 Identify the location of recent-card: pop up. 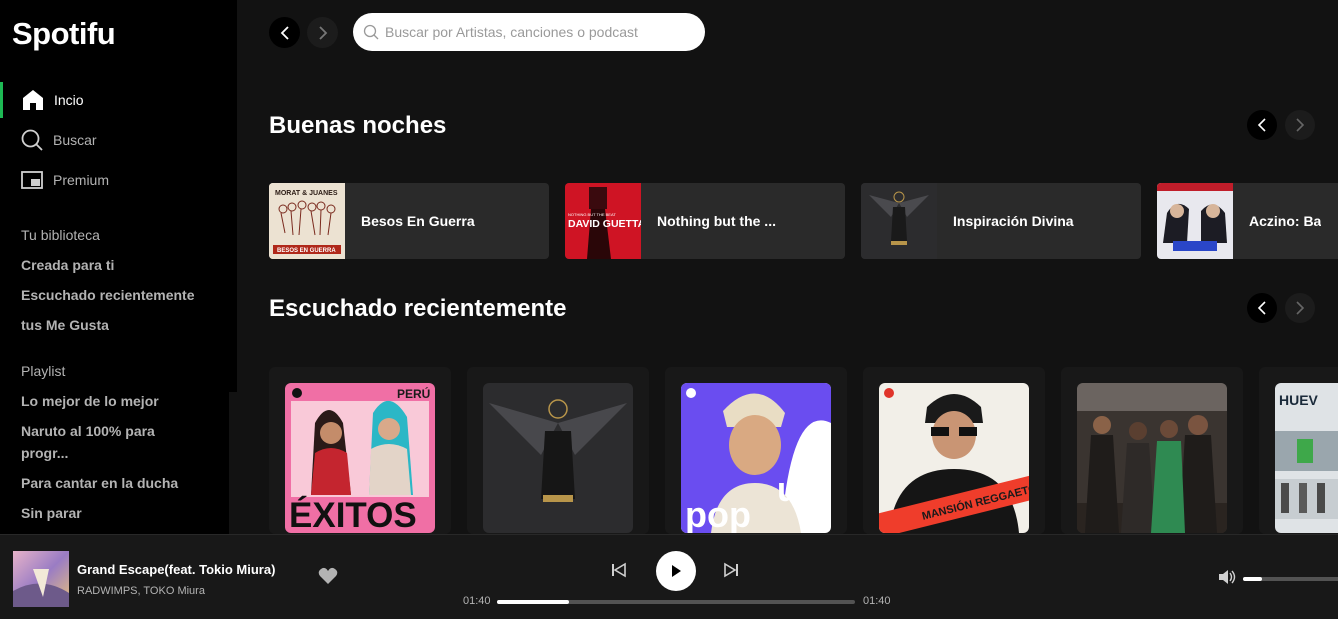
(756, 450).